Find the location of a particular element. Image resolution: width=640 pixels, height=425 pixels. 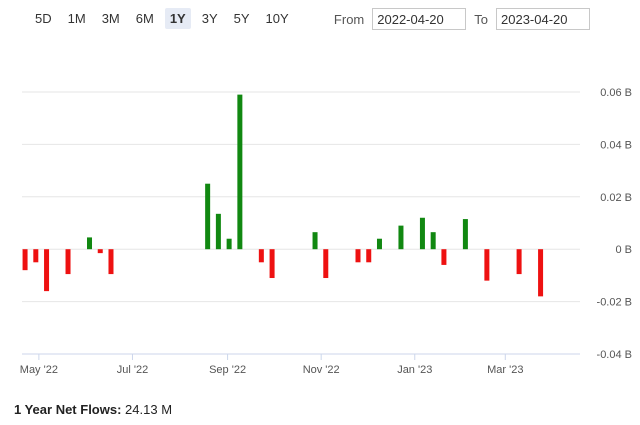

x-tick-label: Sep '22 is located at coordinates (227, 370).